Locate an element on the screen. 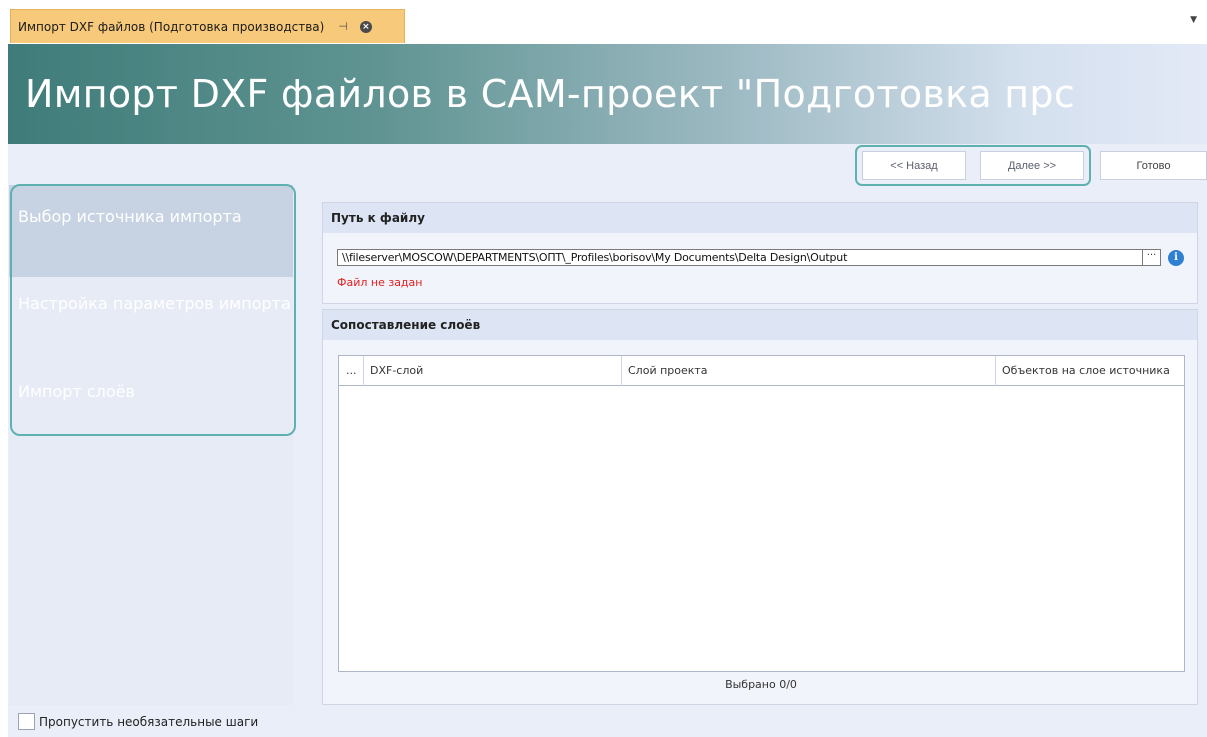  info-icon: i is located at coordinates (1176, 258).